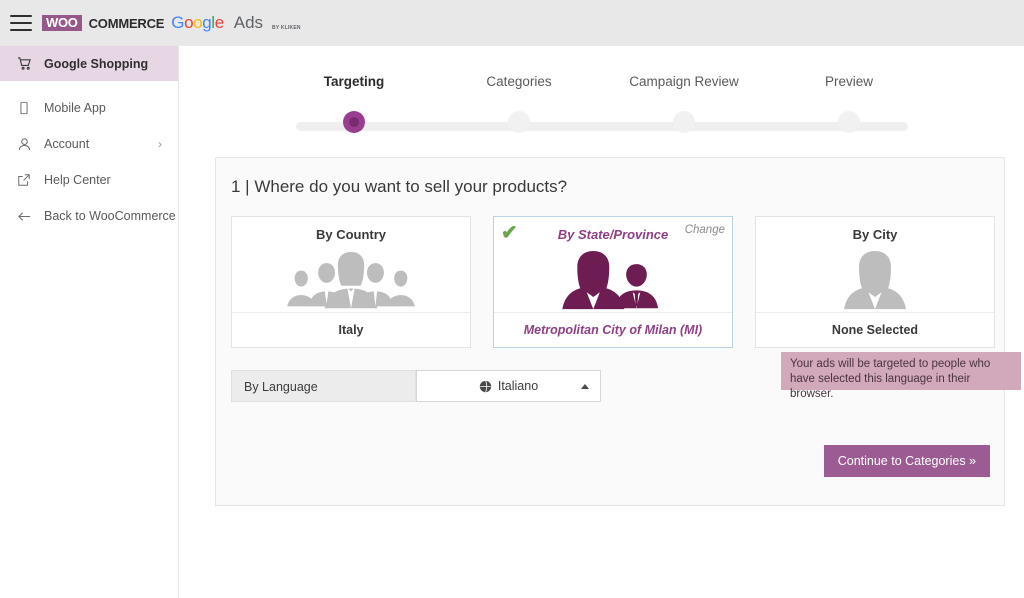 Image resolution: width=1024 pixels, height=598 pixels. I want to click on woocommerce-badge: WOO, so click(62, 23).